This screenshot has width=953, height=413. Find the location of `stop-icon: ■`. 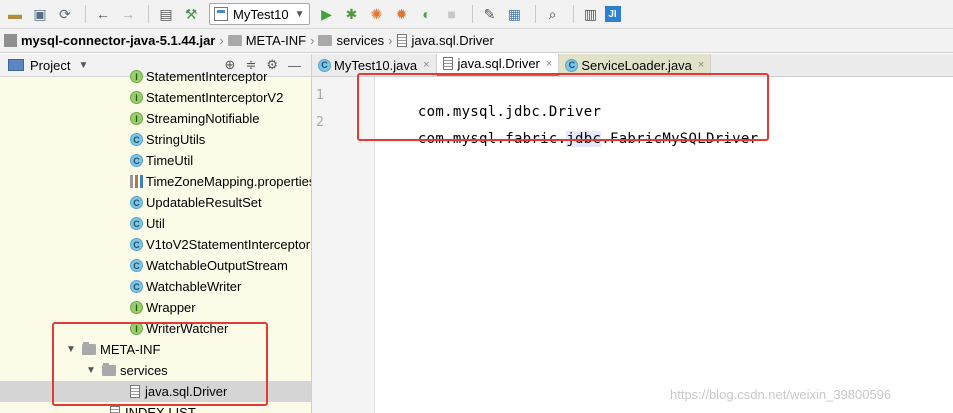

stop-icon: ■ is located at coordinates (452, 14).